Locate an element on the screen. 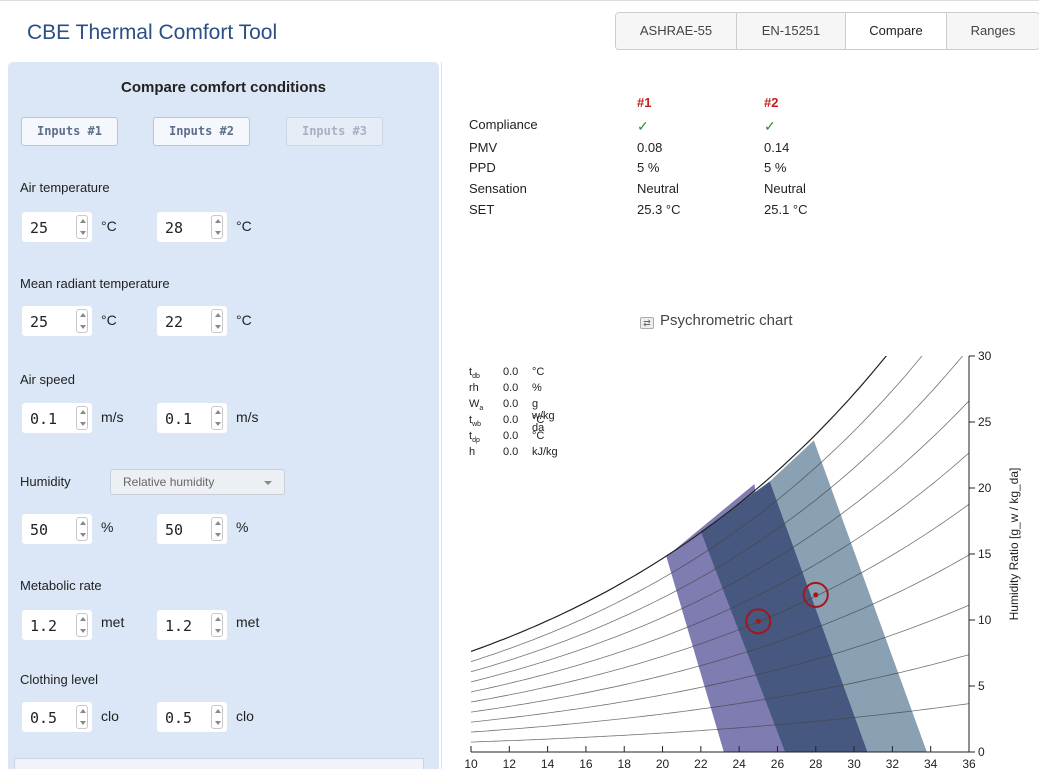 The width and height of the screenshot is (1039, 769). y-tick-label: 10 is located at coordinates (985, 620).